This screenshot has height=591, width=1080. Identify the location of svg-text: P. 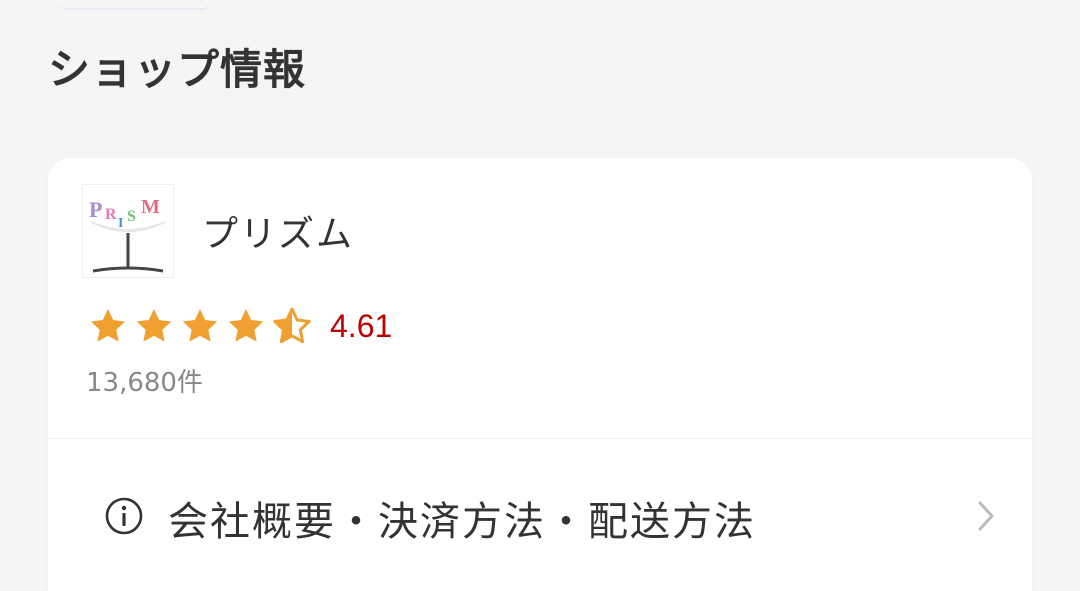
(95, 209).